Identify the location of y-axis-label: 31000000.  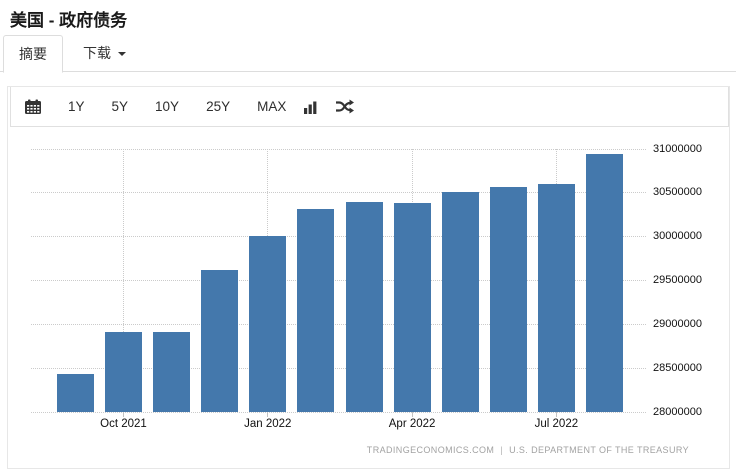
(677, 148).